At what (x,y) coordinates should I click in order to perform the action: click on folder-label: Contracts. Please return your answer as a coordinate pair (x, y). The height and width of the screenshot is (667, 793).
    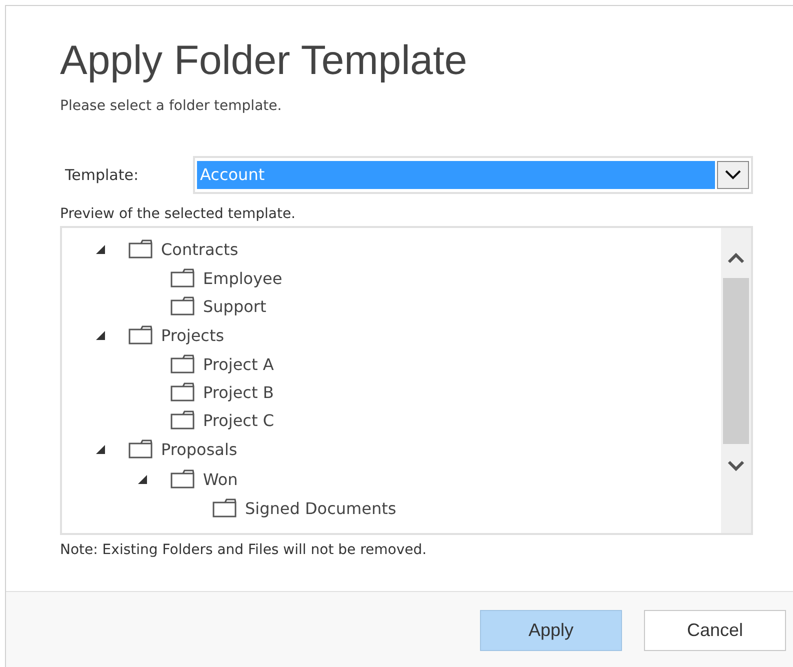
    Looking at the image, I should click on (199, 249).